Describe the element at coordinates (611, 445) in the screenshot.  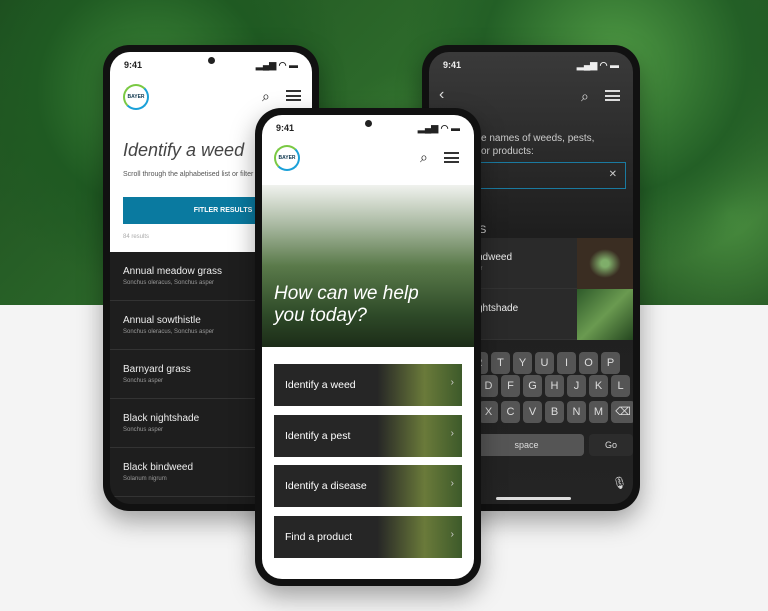
I see `go-key: Go` at that location.